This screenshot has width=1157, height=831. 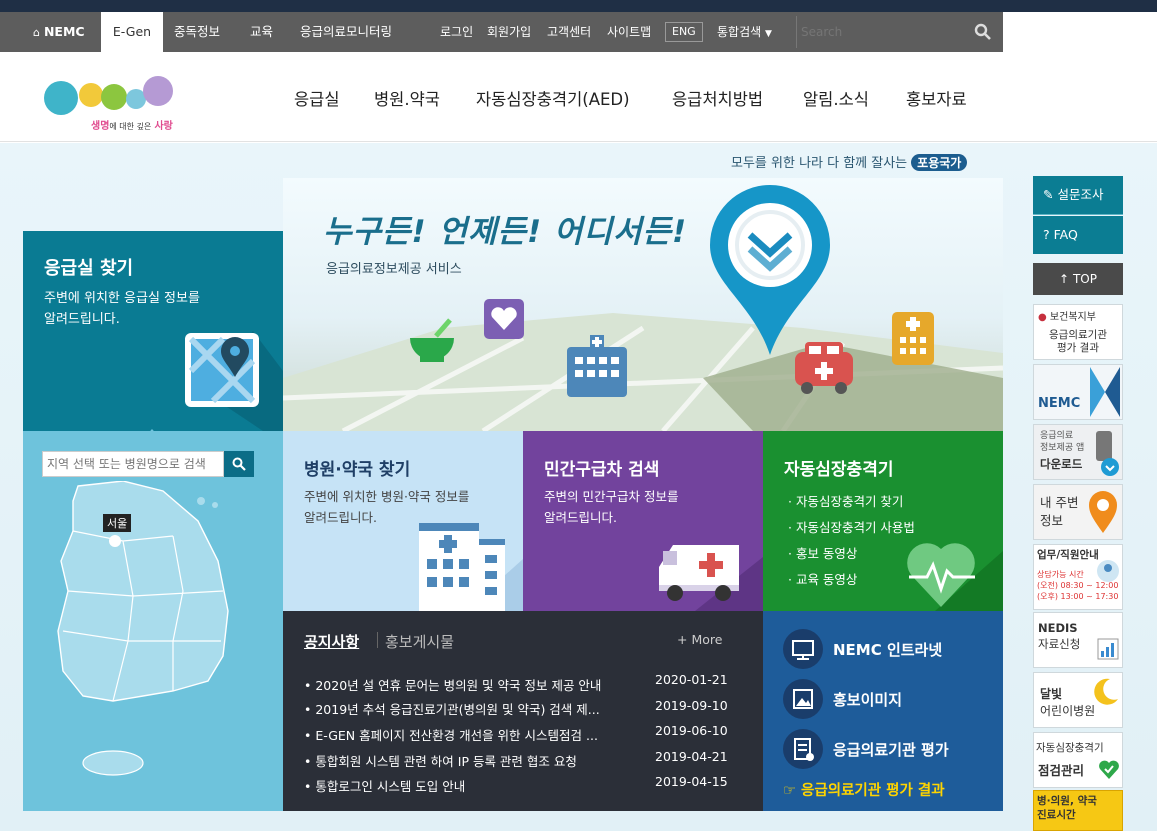 What do you see at coordinates (1078, 392) in the screenshot?
I see `nemc-banner: NEMC` at bounding box center [1078, 392].